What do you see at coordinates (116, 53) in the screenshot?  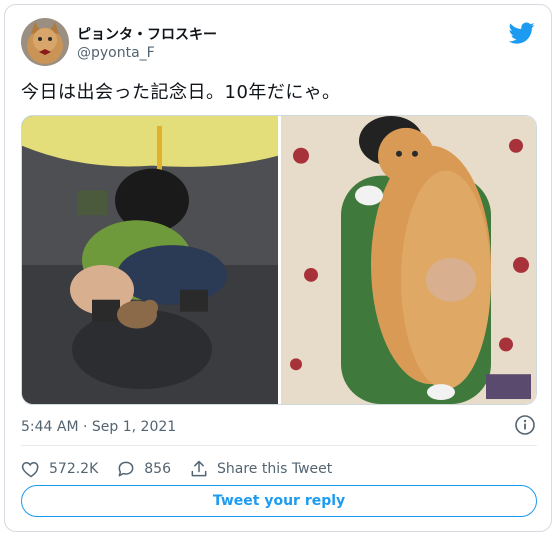 I see `user-handle: @pyonta_F` at bounding box center [116, 53].